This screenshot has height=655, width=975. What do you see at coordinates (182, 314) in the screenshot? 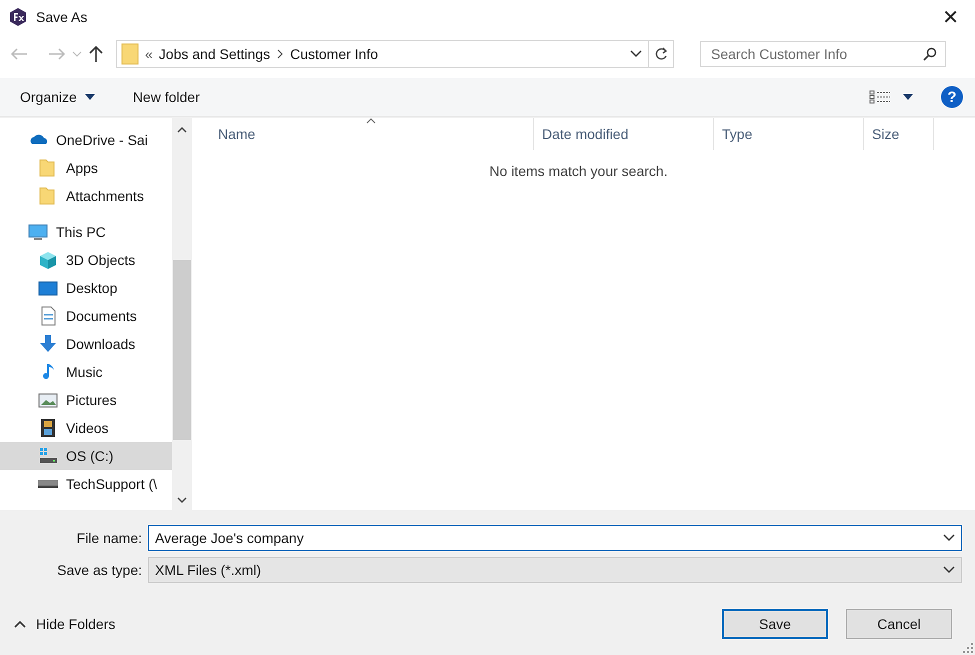
I see `scrollbar` at bounding box center [182, 314].